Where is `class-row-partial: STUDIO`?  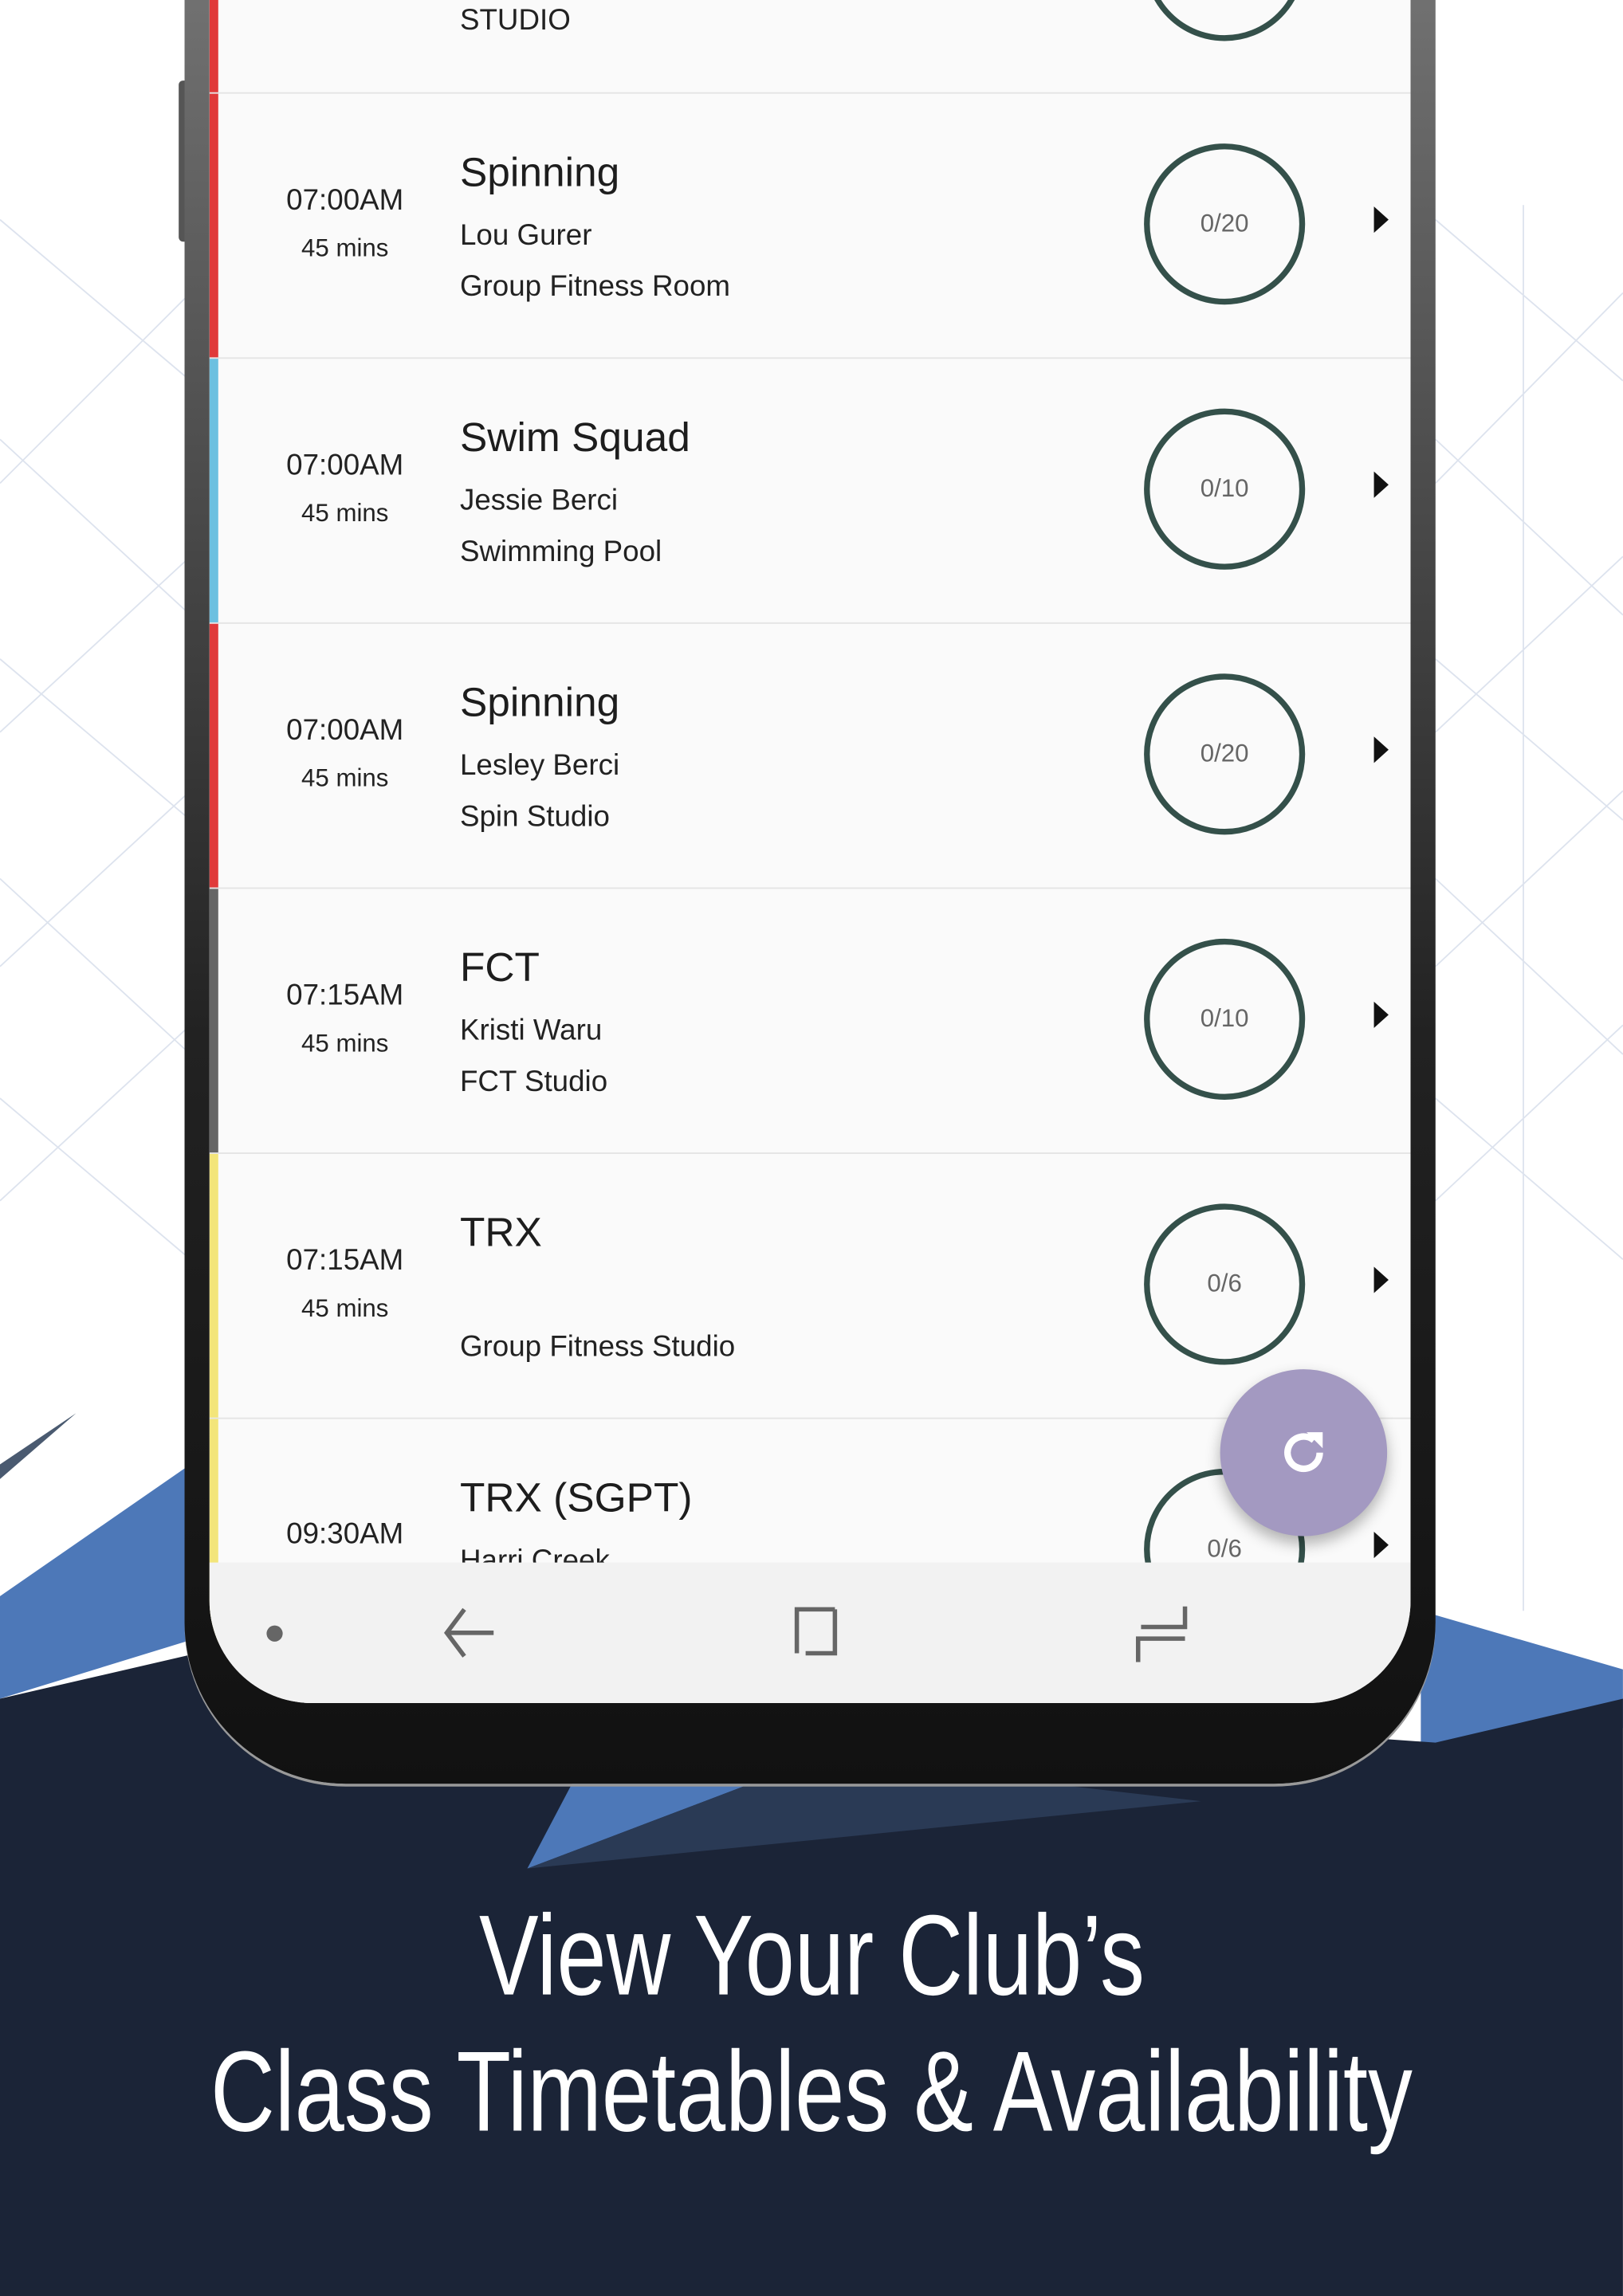
class-row-partial: STUDIO is located at coordinates (810, 47).